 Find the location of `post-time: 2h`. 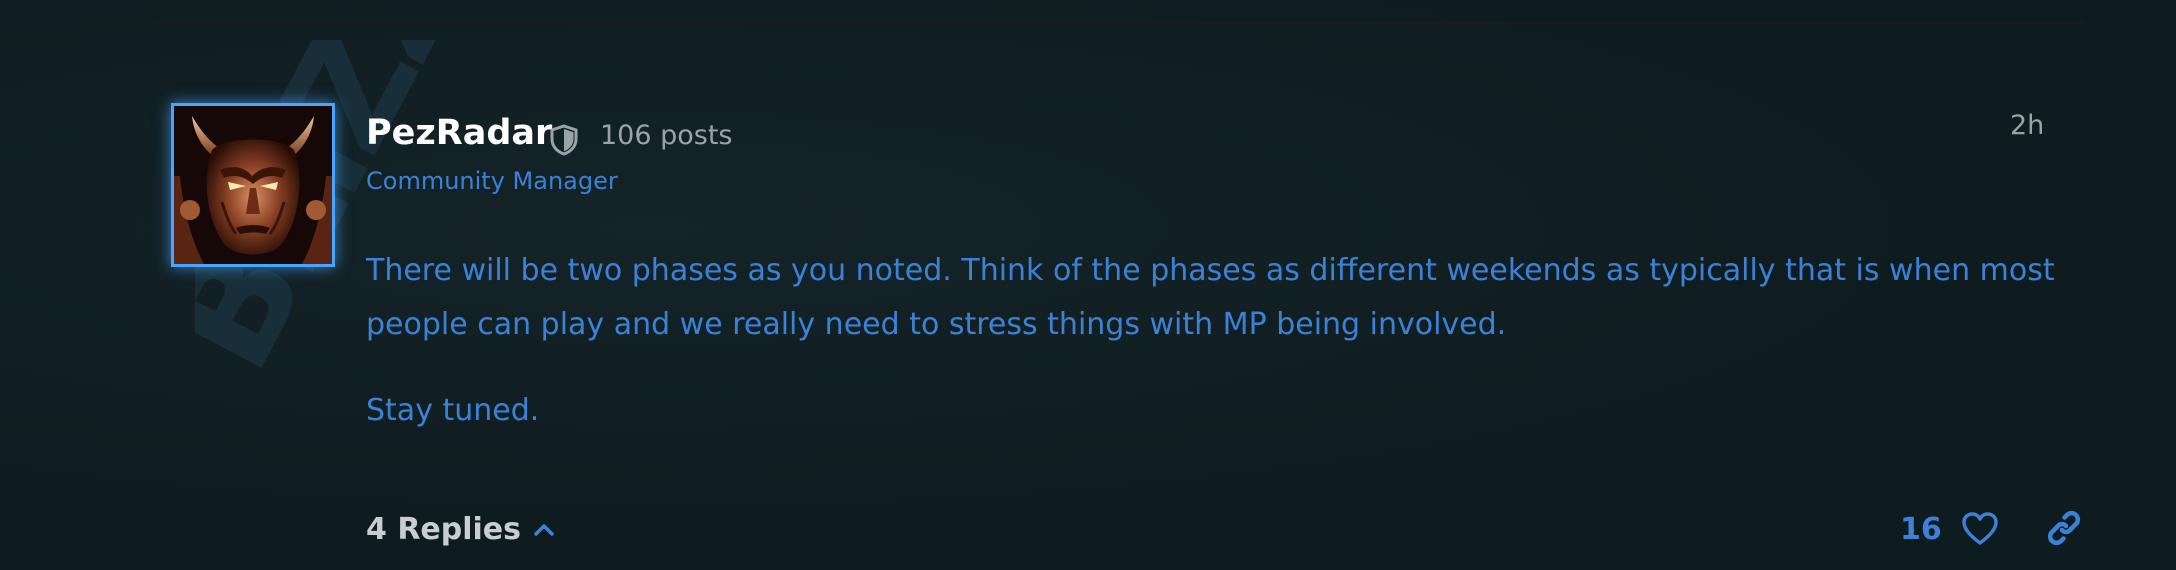

post-time: 2h is located at coordinates (2027, 126).